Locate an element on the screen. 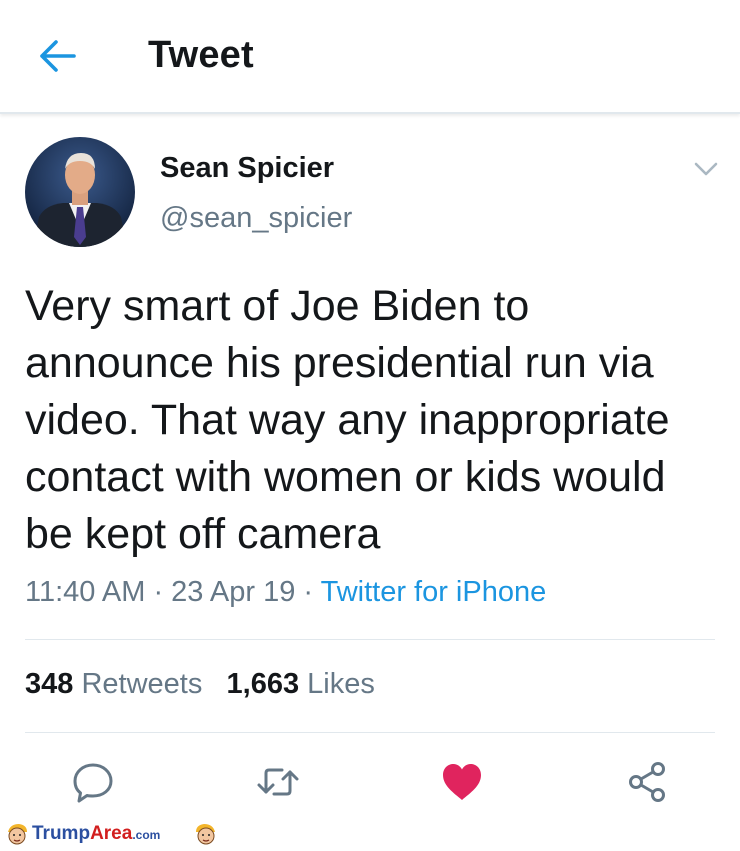 This screenshot has height=851, width=740. retweets-stat: 348 Retweets is located at coordinates (113, 684).